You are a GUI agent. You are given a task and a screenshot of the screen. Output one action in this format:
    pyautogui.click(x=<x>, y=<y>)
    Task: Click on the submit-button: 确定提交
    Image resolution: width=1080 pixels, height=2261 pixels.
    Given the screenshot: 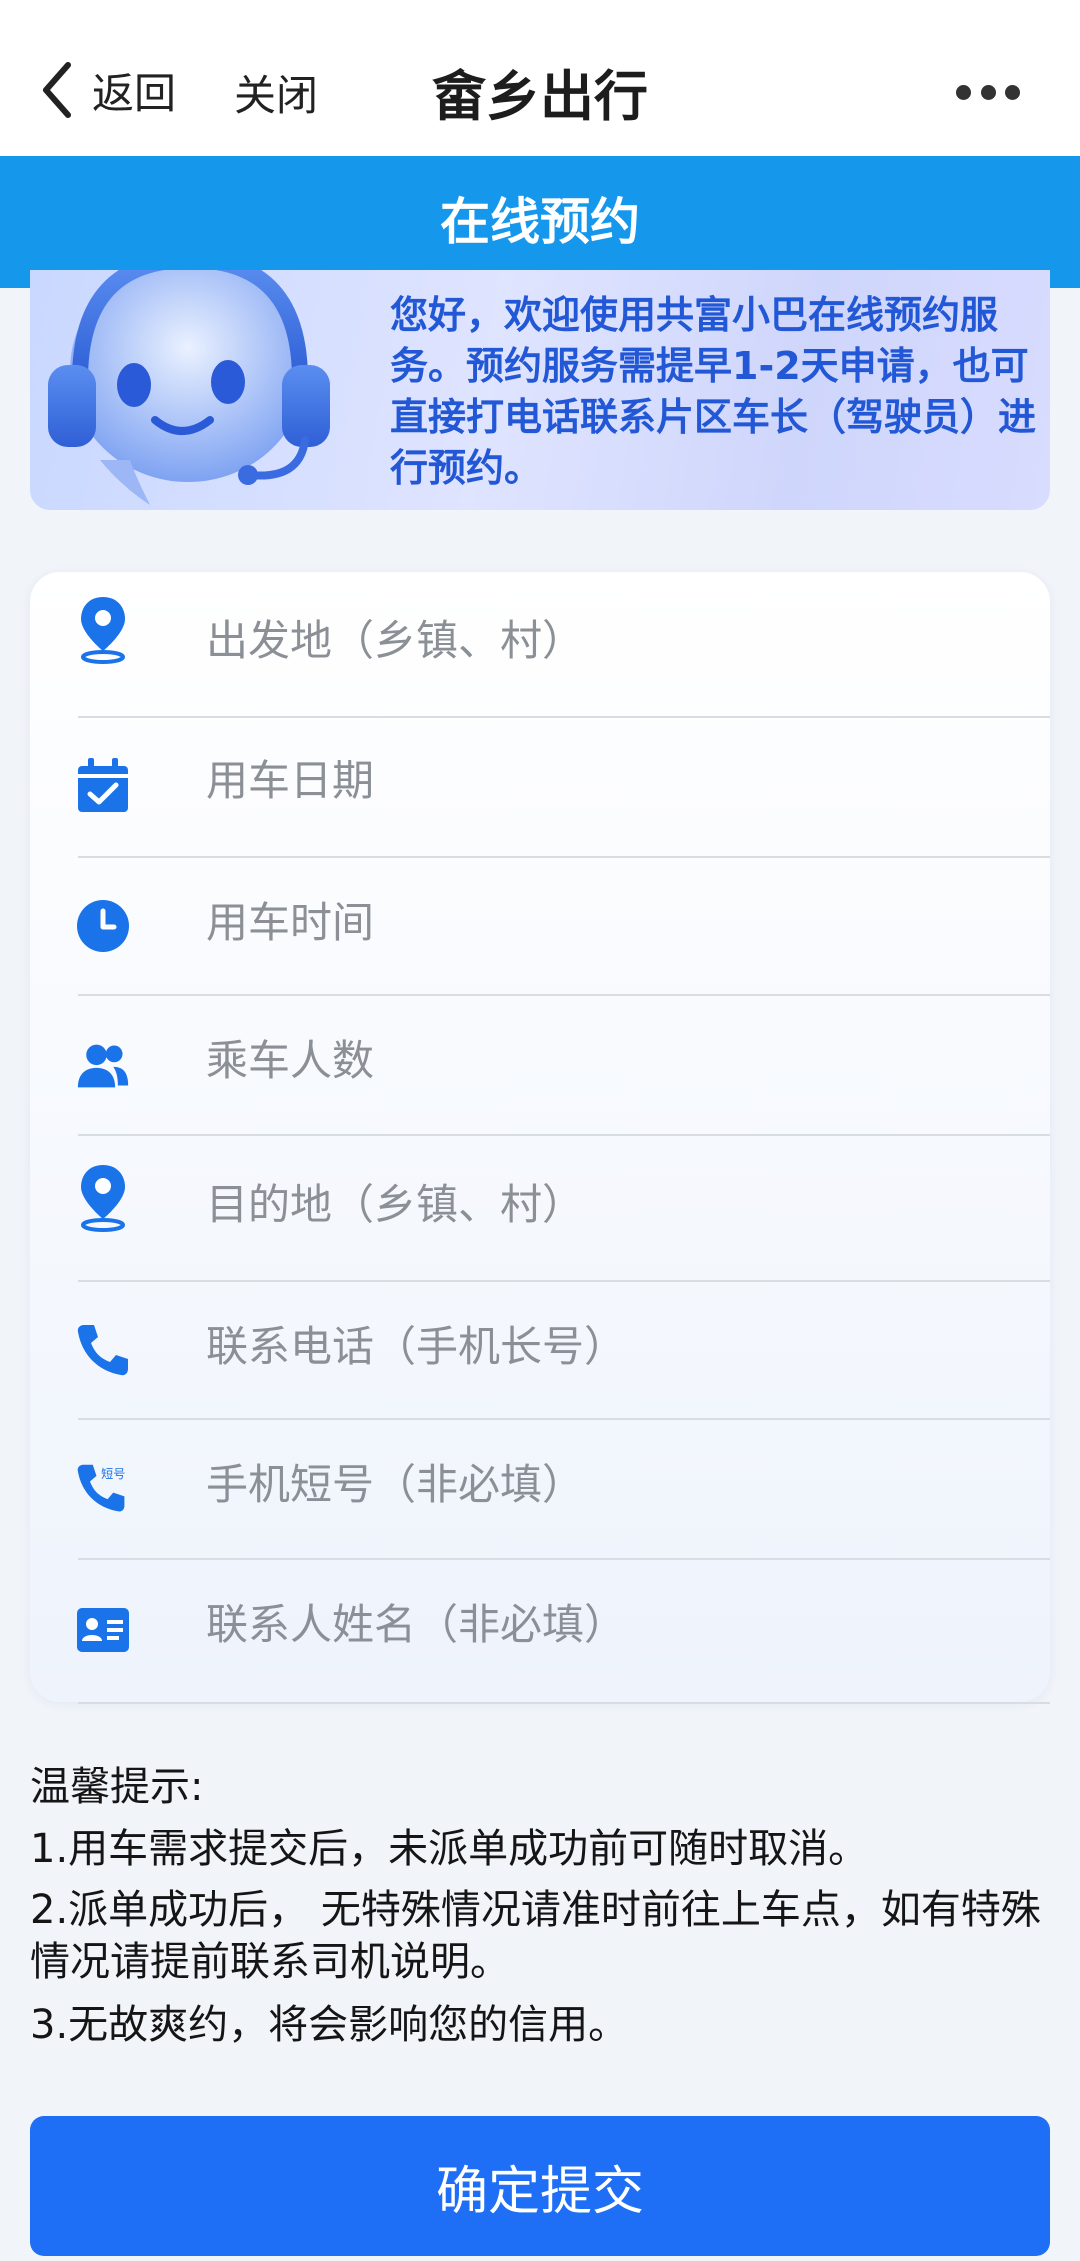 What is the action you would take?
    pyautogui.click(x=540, y=2186)
    